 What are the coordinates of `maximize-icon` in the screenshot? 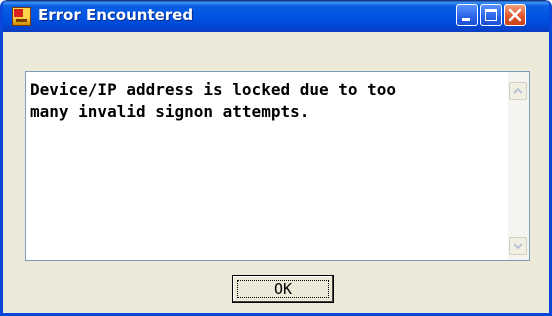 It's located at (491, 15).